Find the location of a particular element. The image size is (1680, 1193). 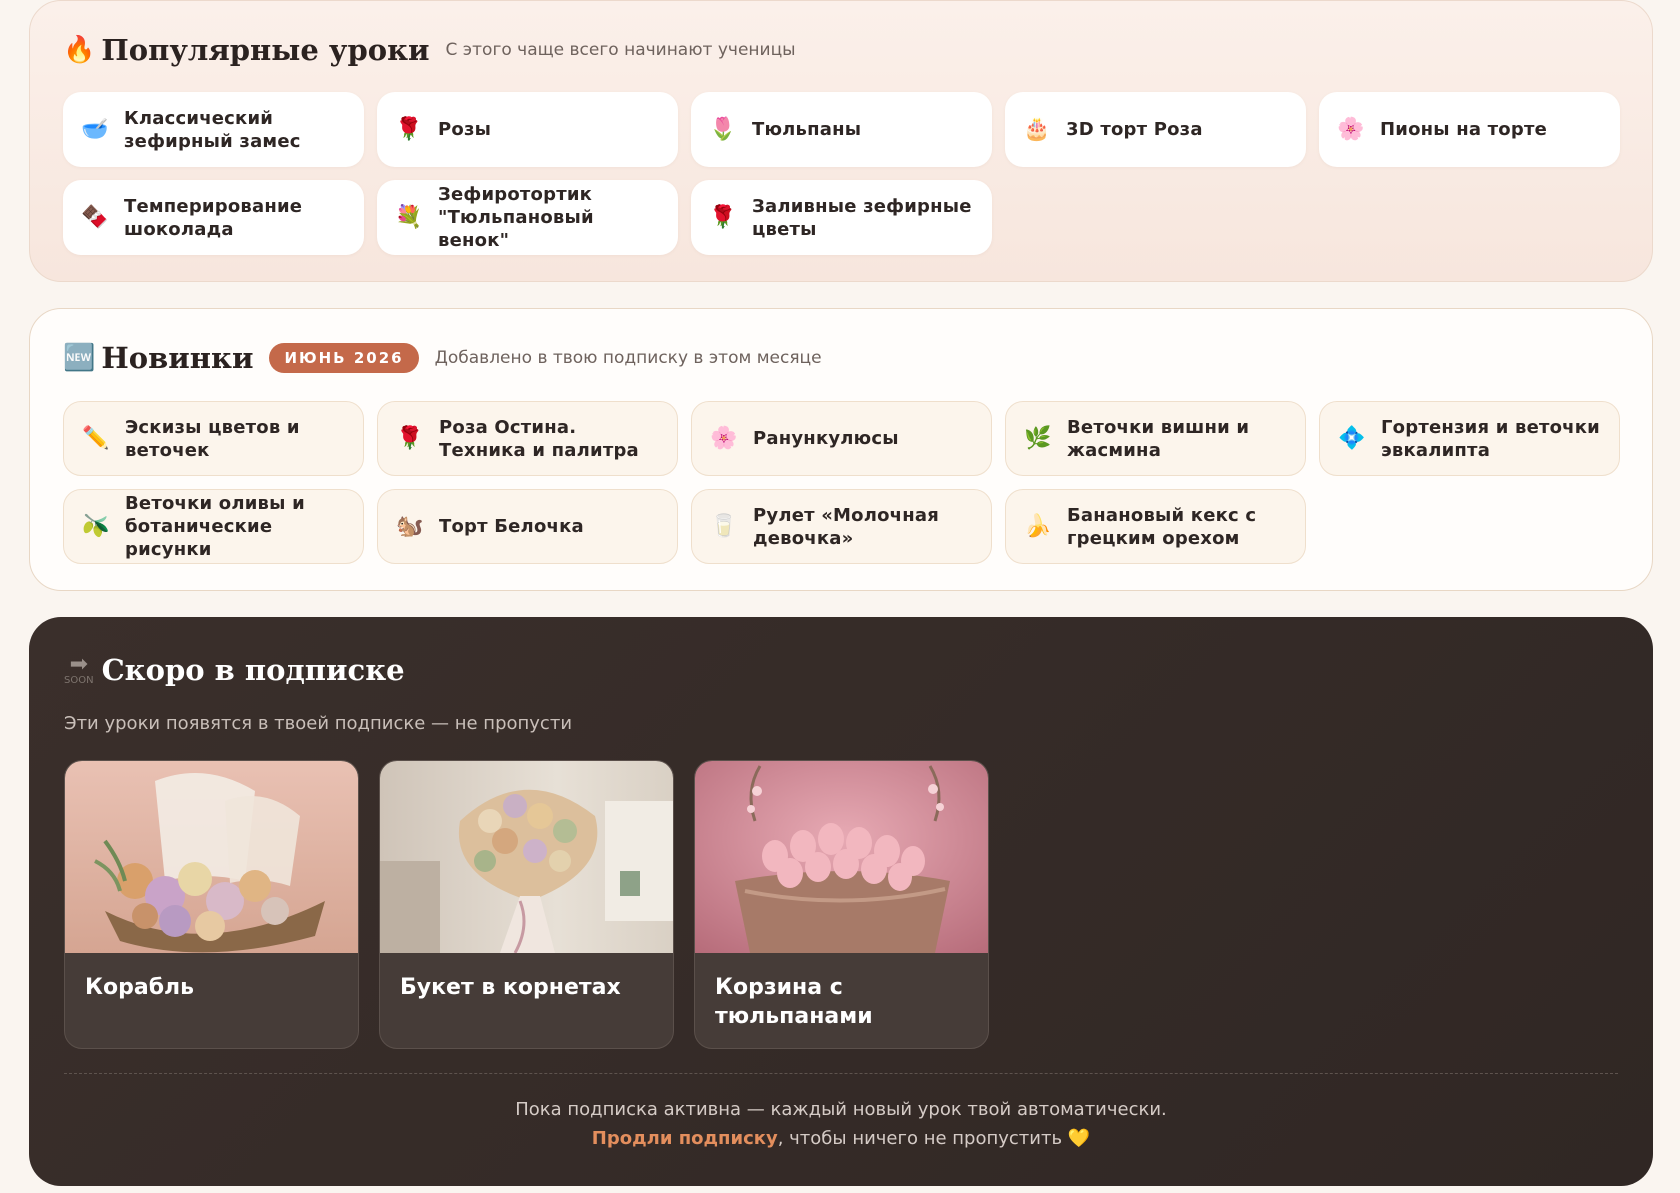

lesson-label: Веточки вишни и жасмина is located at coordinates (1158, 438).